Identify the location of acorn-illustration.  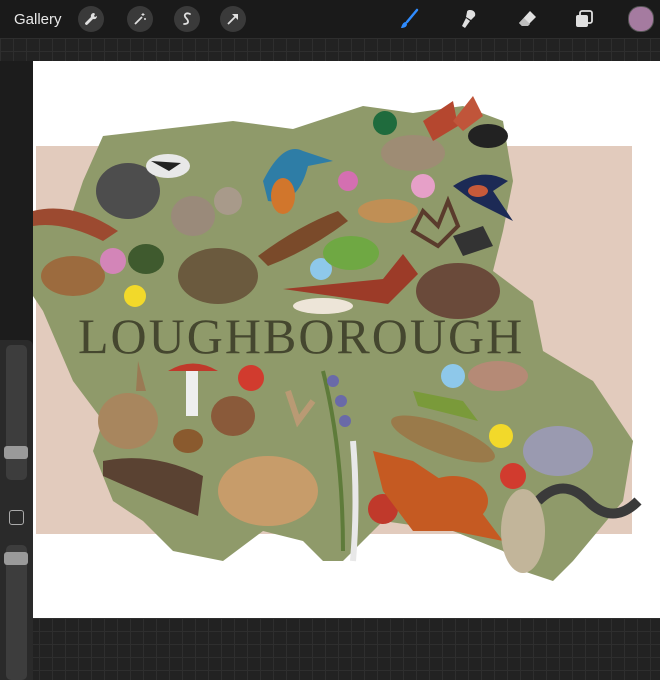
(188, 441).